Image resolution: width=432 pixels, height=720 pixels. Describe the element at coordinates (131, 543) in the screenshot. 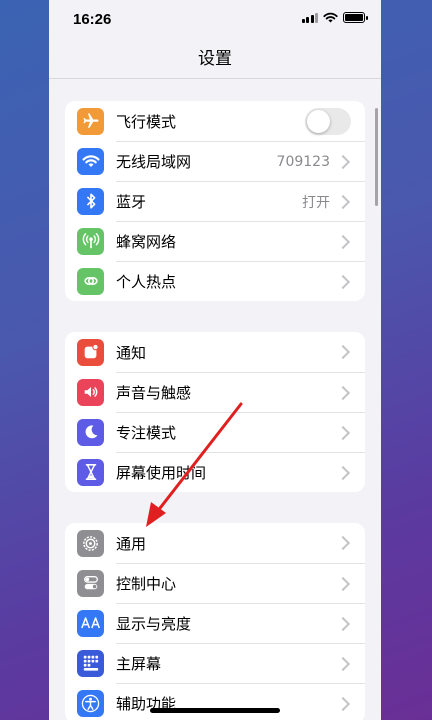

I see `settings-row-label: 通用` at that location.